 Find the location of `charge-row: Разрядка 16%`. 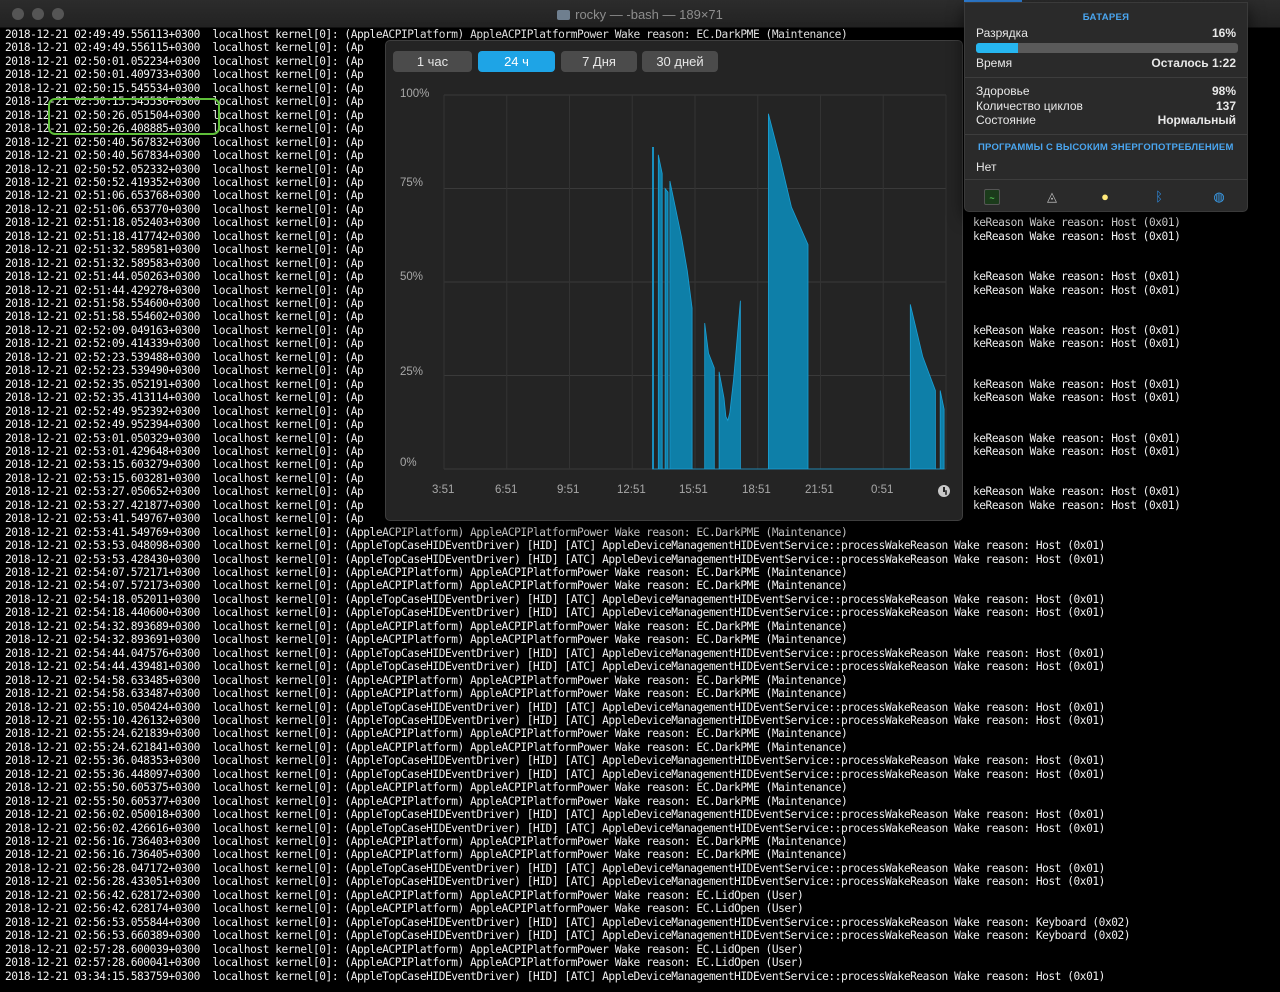

charge-row: Разрядка 16% is located at coordinates (1106, 33).